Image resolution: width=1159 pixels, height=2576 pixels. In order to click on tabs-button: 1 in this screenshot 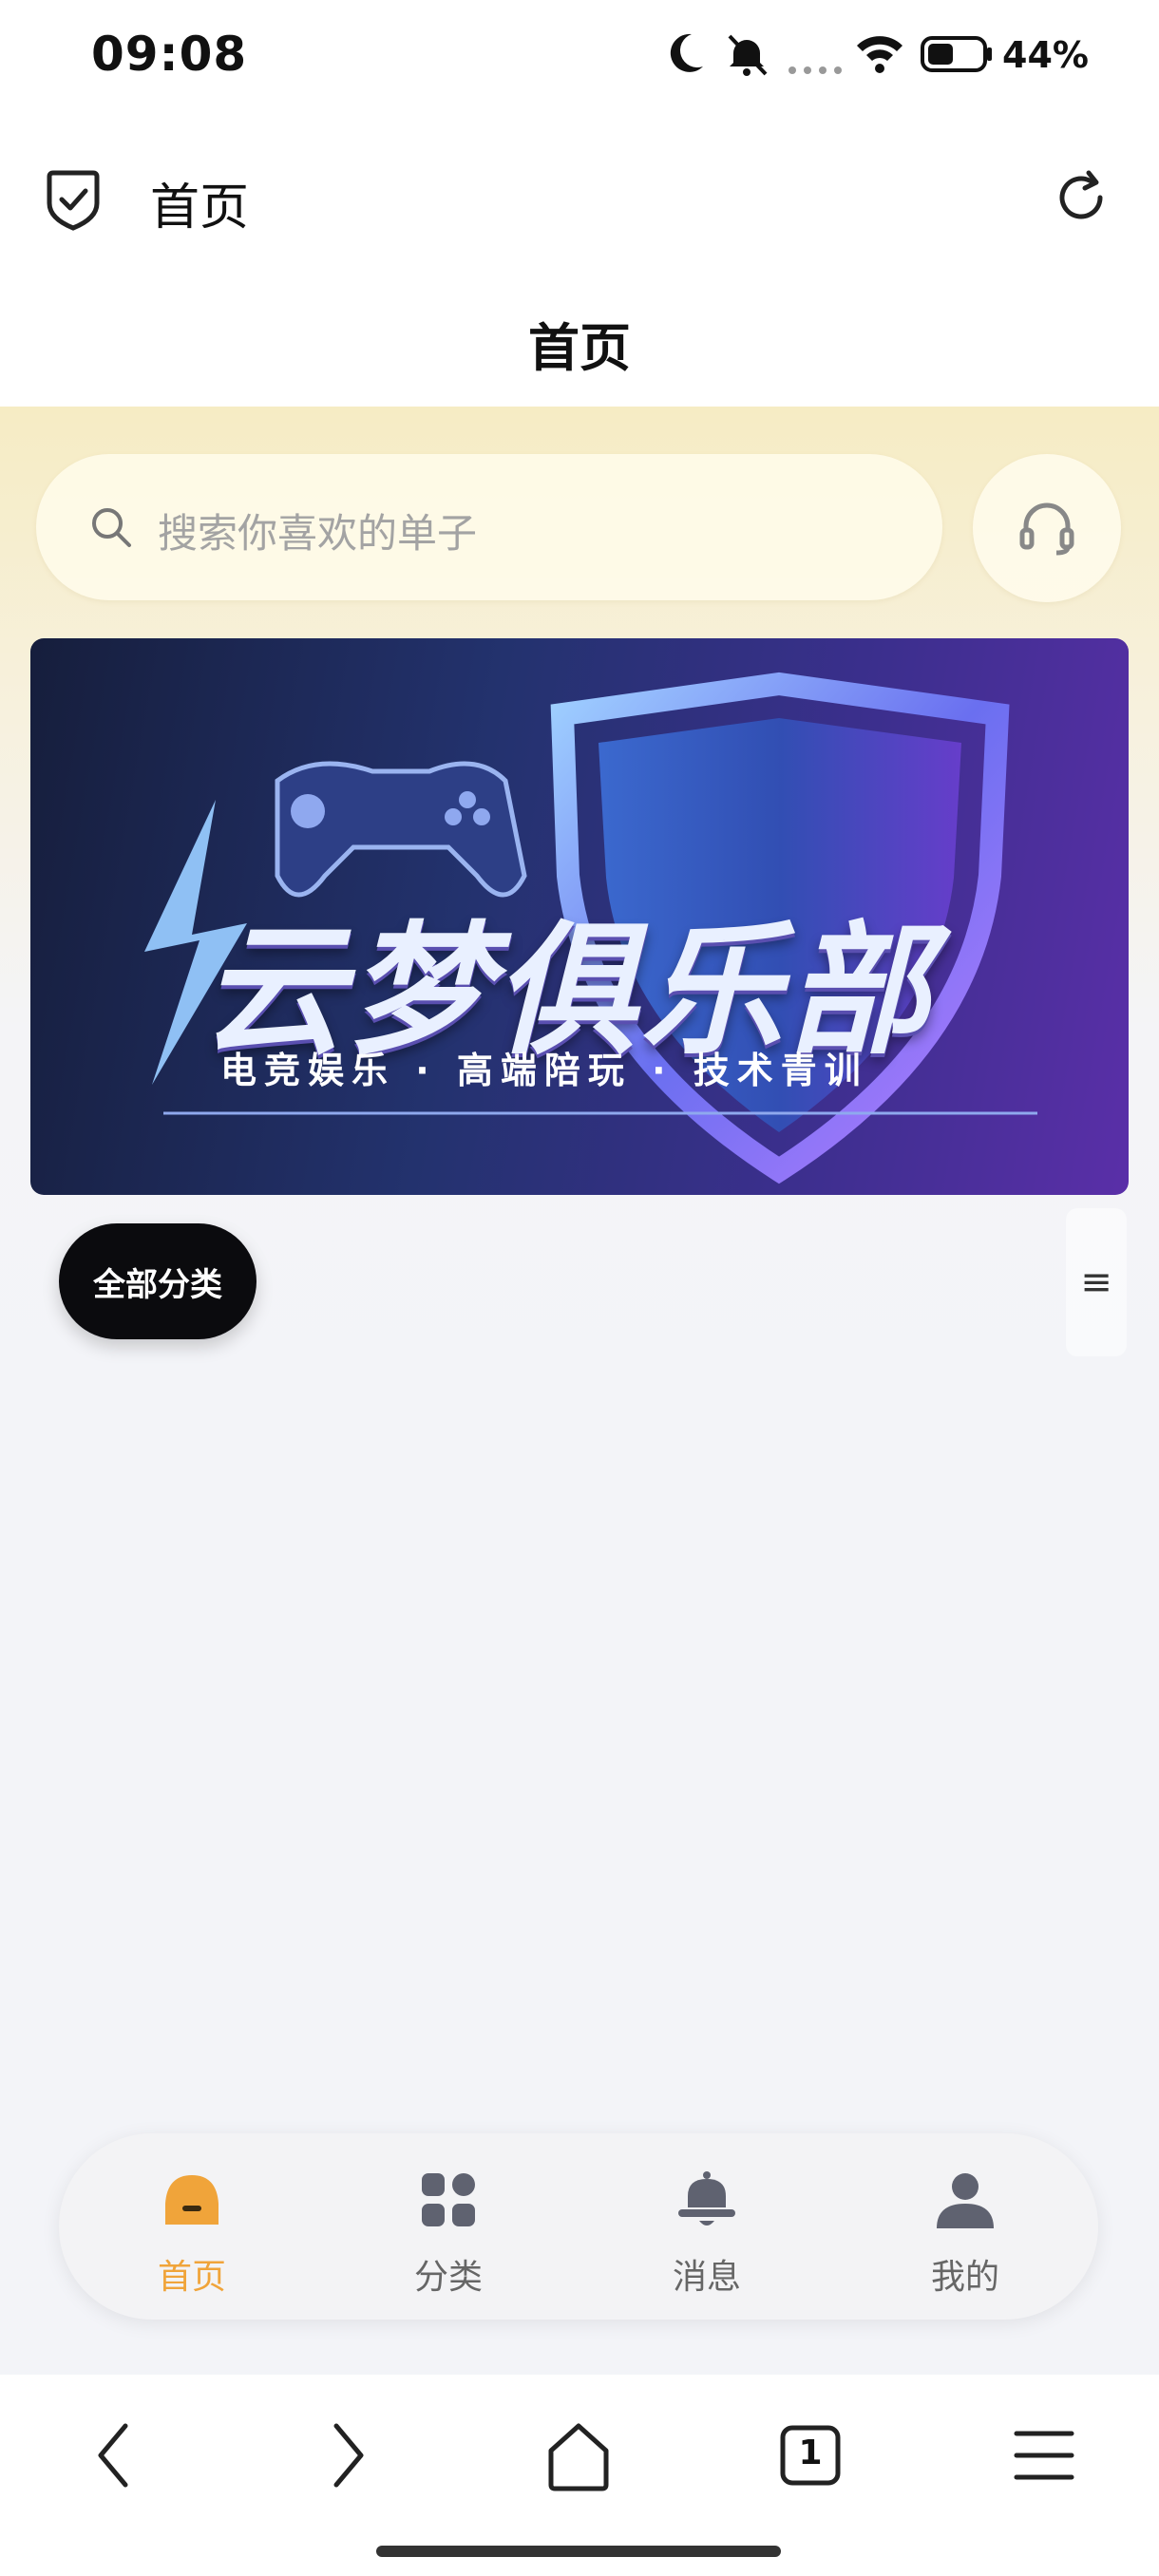, I will do `click(810, 2455)`.